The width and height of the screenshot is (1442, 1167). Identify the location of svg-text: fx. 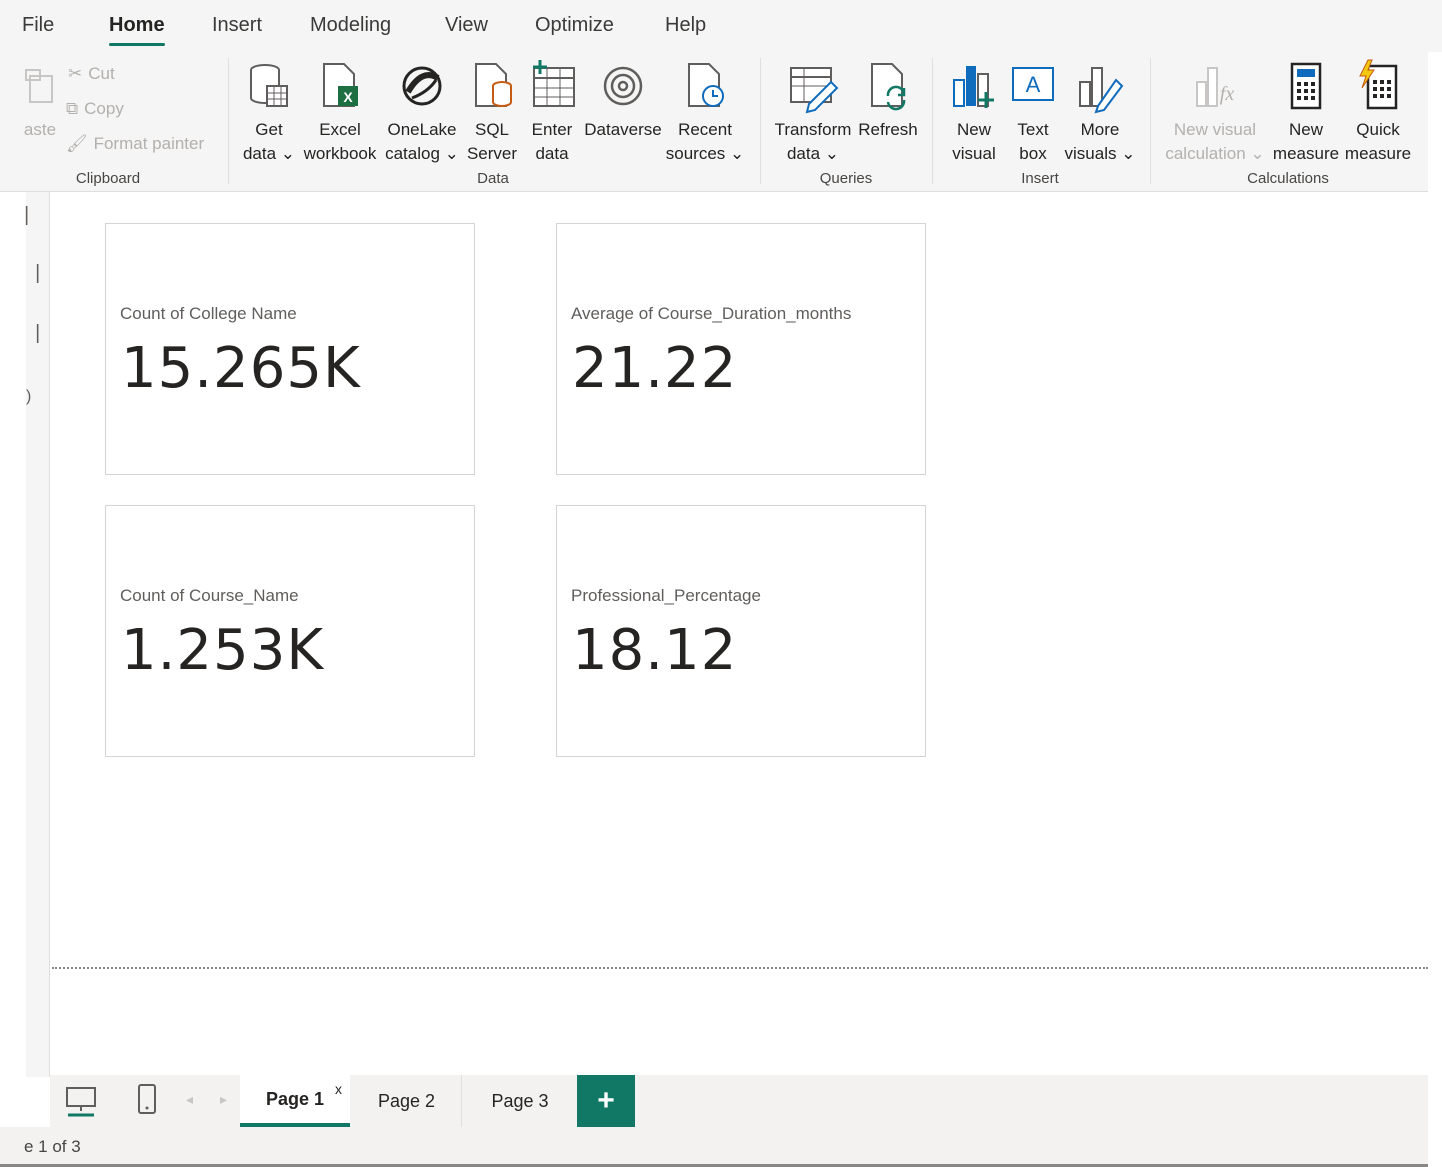
(1227, 94).